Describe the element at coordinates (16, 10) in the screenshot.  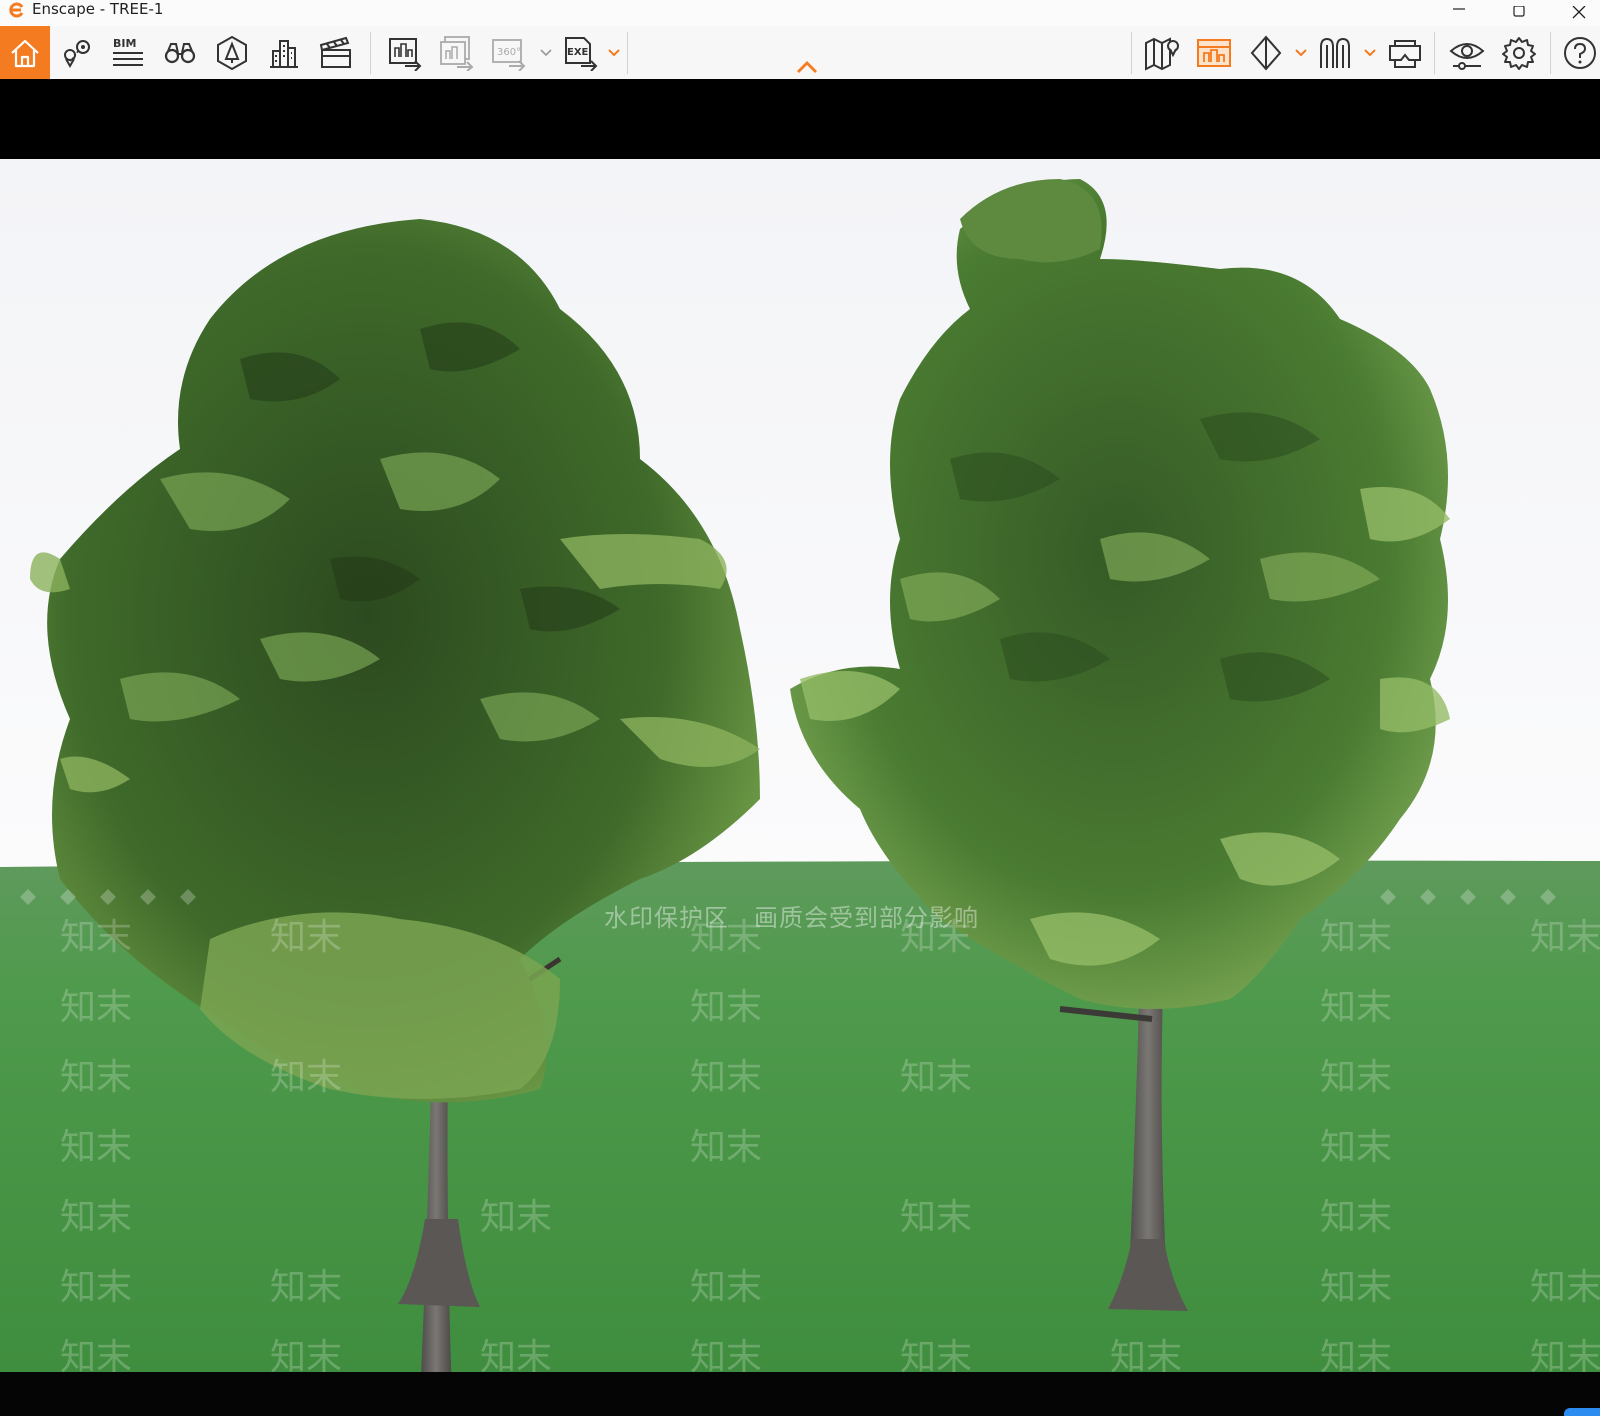
I see `enscape-logo-icon` at that location.